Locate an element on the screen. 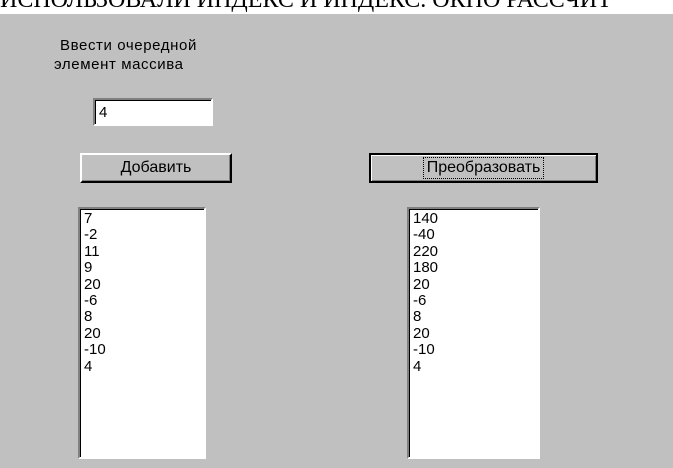  list-item: 7 is located at coordinates (144, 218).